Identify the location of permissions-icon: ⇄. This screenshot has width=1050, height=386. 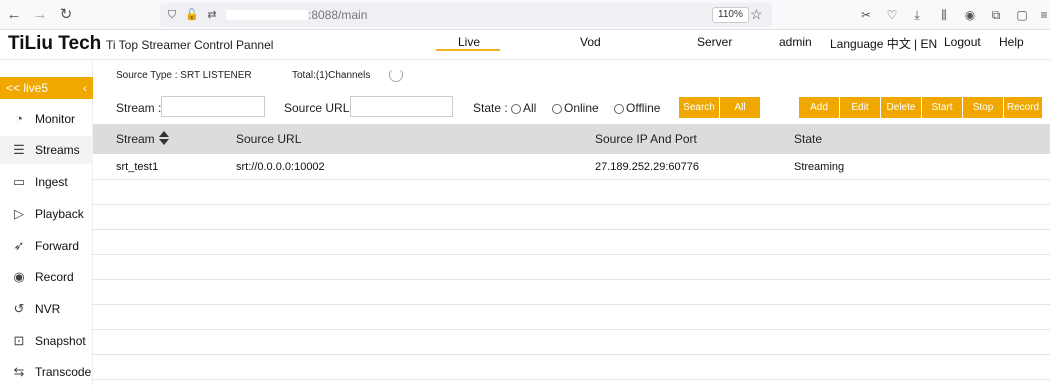
(212, 15).